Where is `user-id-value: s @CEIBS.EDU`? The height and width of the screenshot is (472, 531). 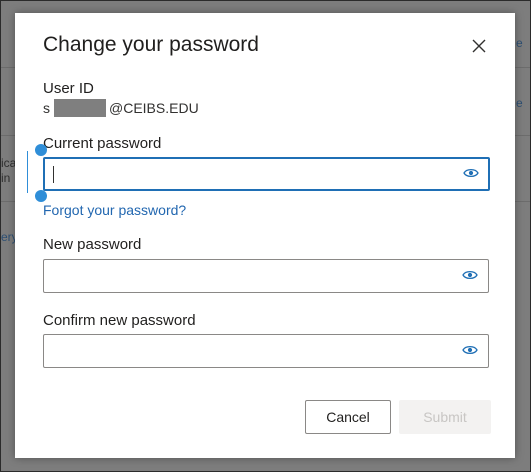 user-id-value: s @CEIBS.EDU is located at coordinates (121, 108).